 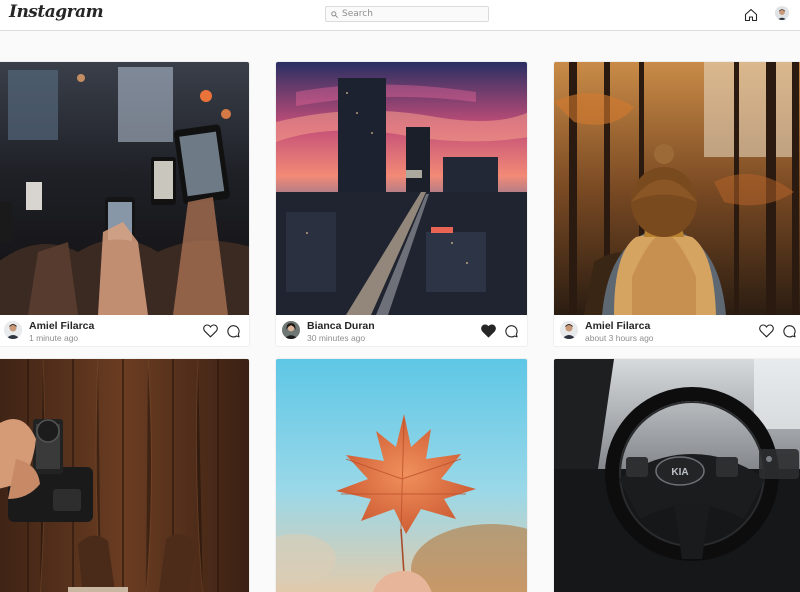 I want to click on heart-filled-icon, so click(x=488, y=330).